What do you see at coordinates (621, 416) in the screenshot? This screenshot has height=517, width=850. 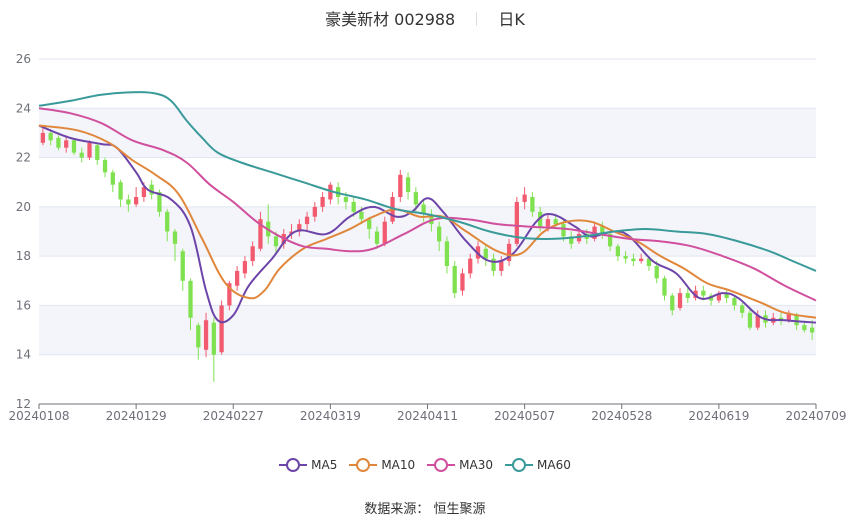 I see `x-tick-label: 20240528` at bounding box center [621, 416].